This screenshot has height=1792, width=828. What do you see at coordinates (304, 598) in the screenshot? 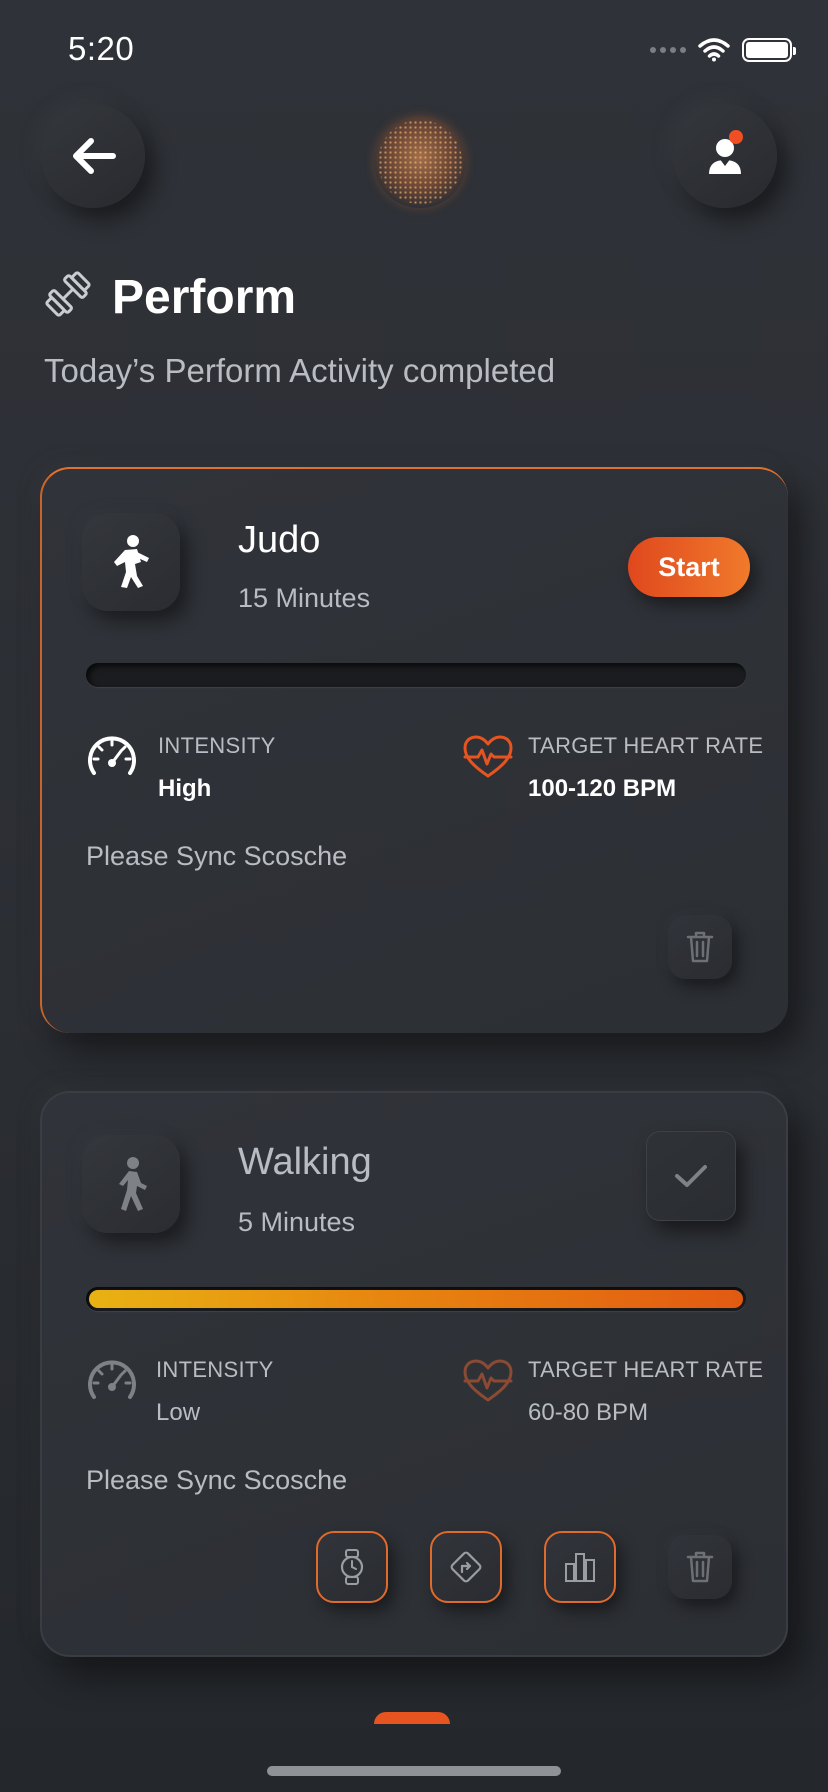
I see `activity-duration: 15 Minutes` at bounding box center [304, 598].